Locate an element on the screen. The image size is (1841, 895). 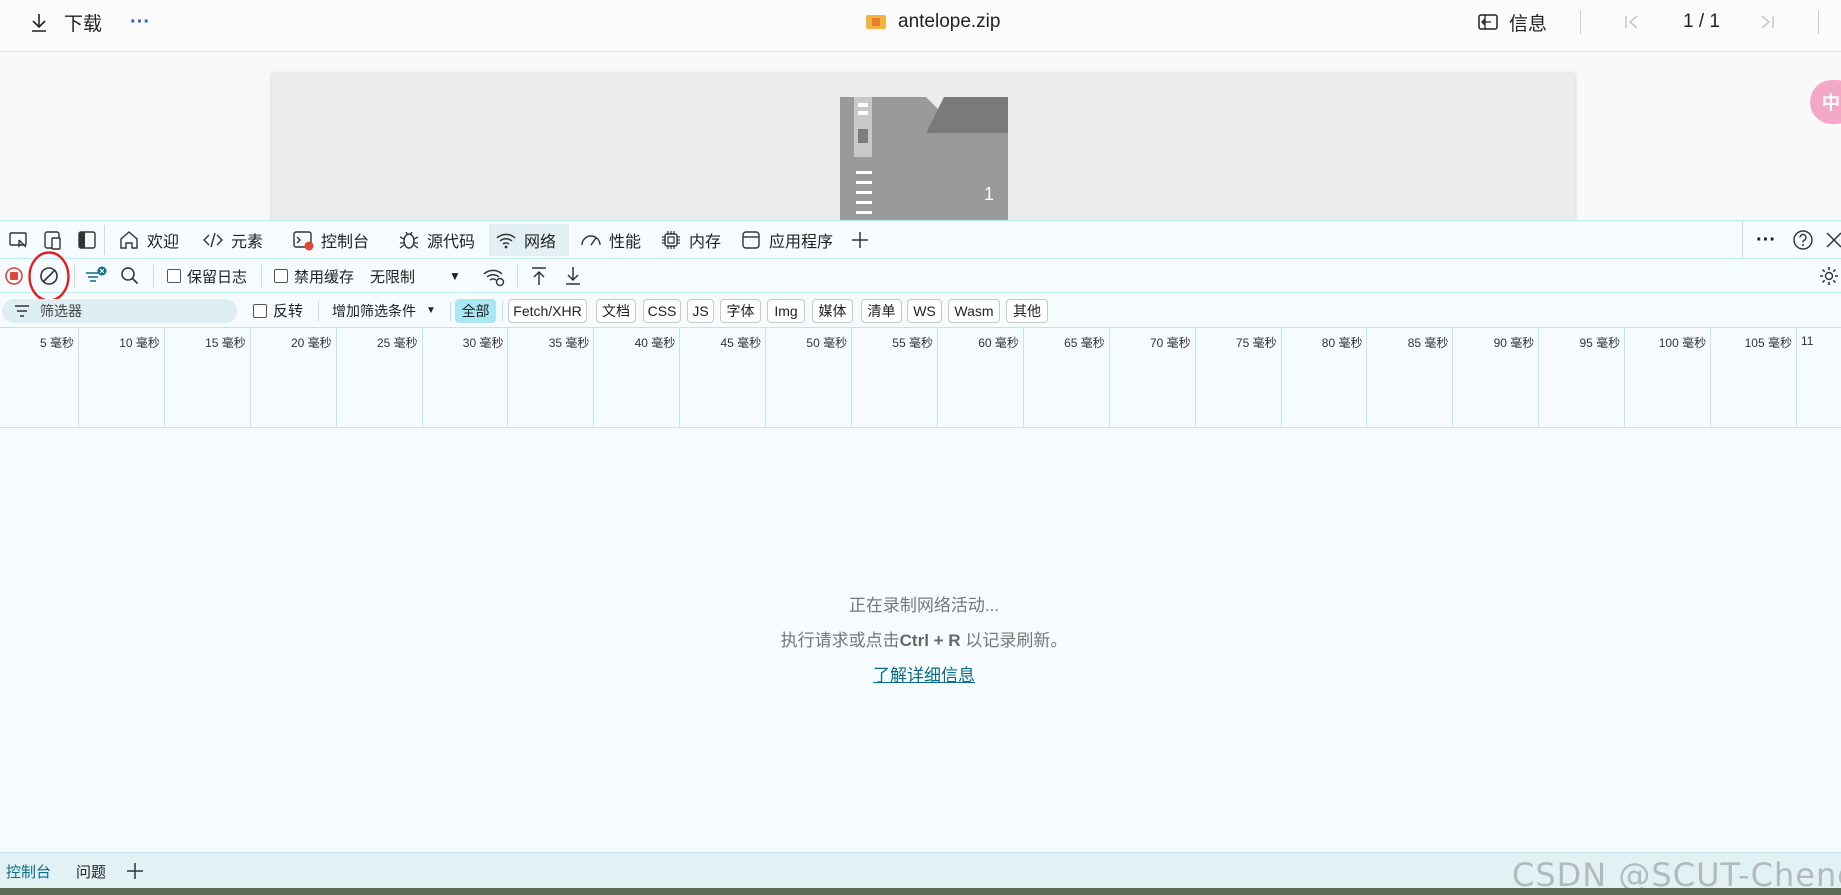
search-button is located at coordinates (130, 276).